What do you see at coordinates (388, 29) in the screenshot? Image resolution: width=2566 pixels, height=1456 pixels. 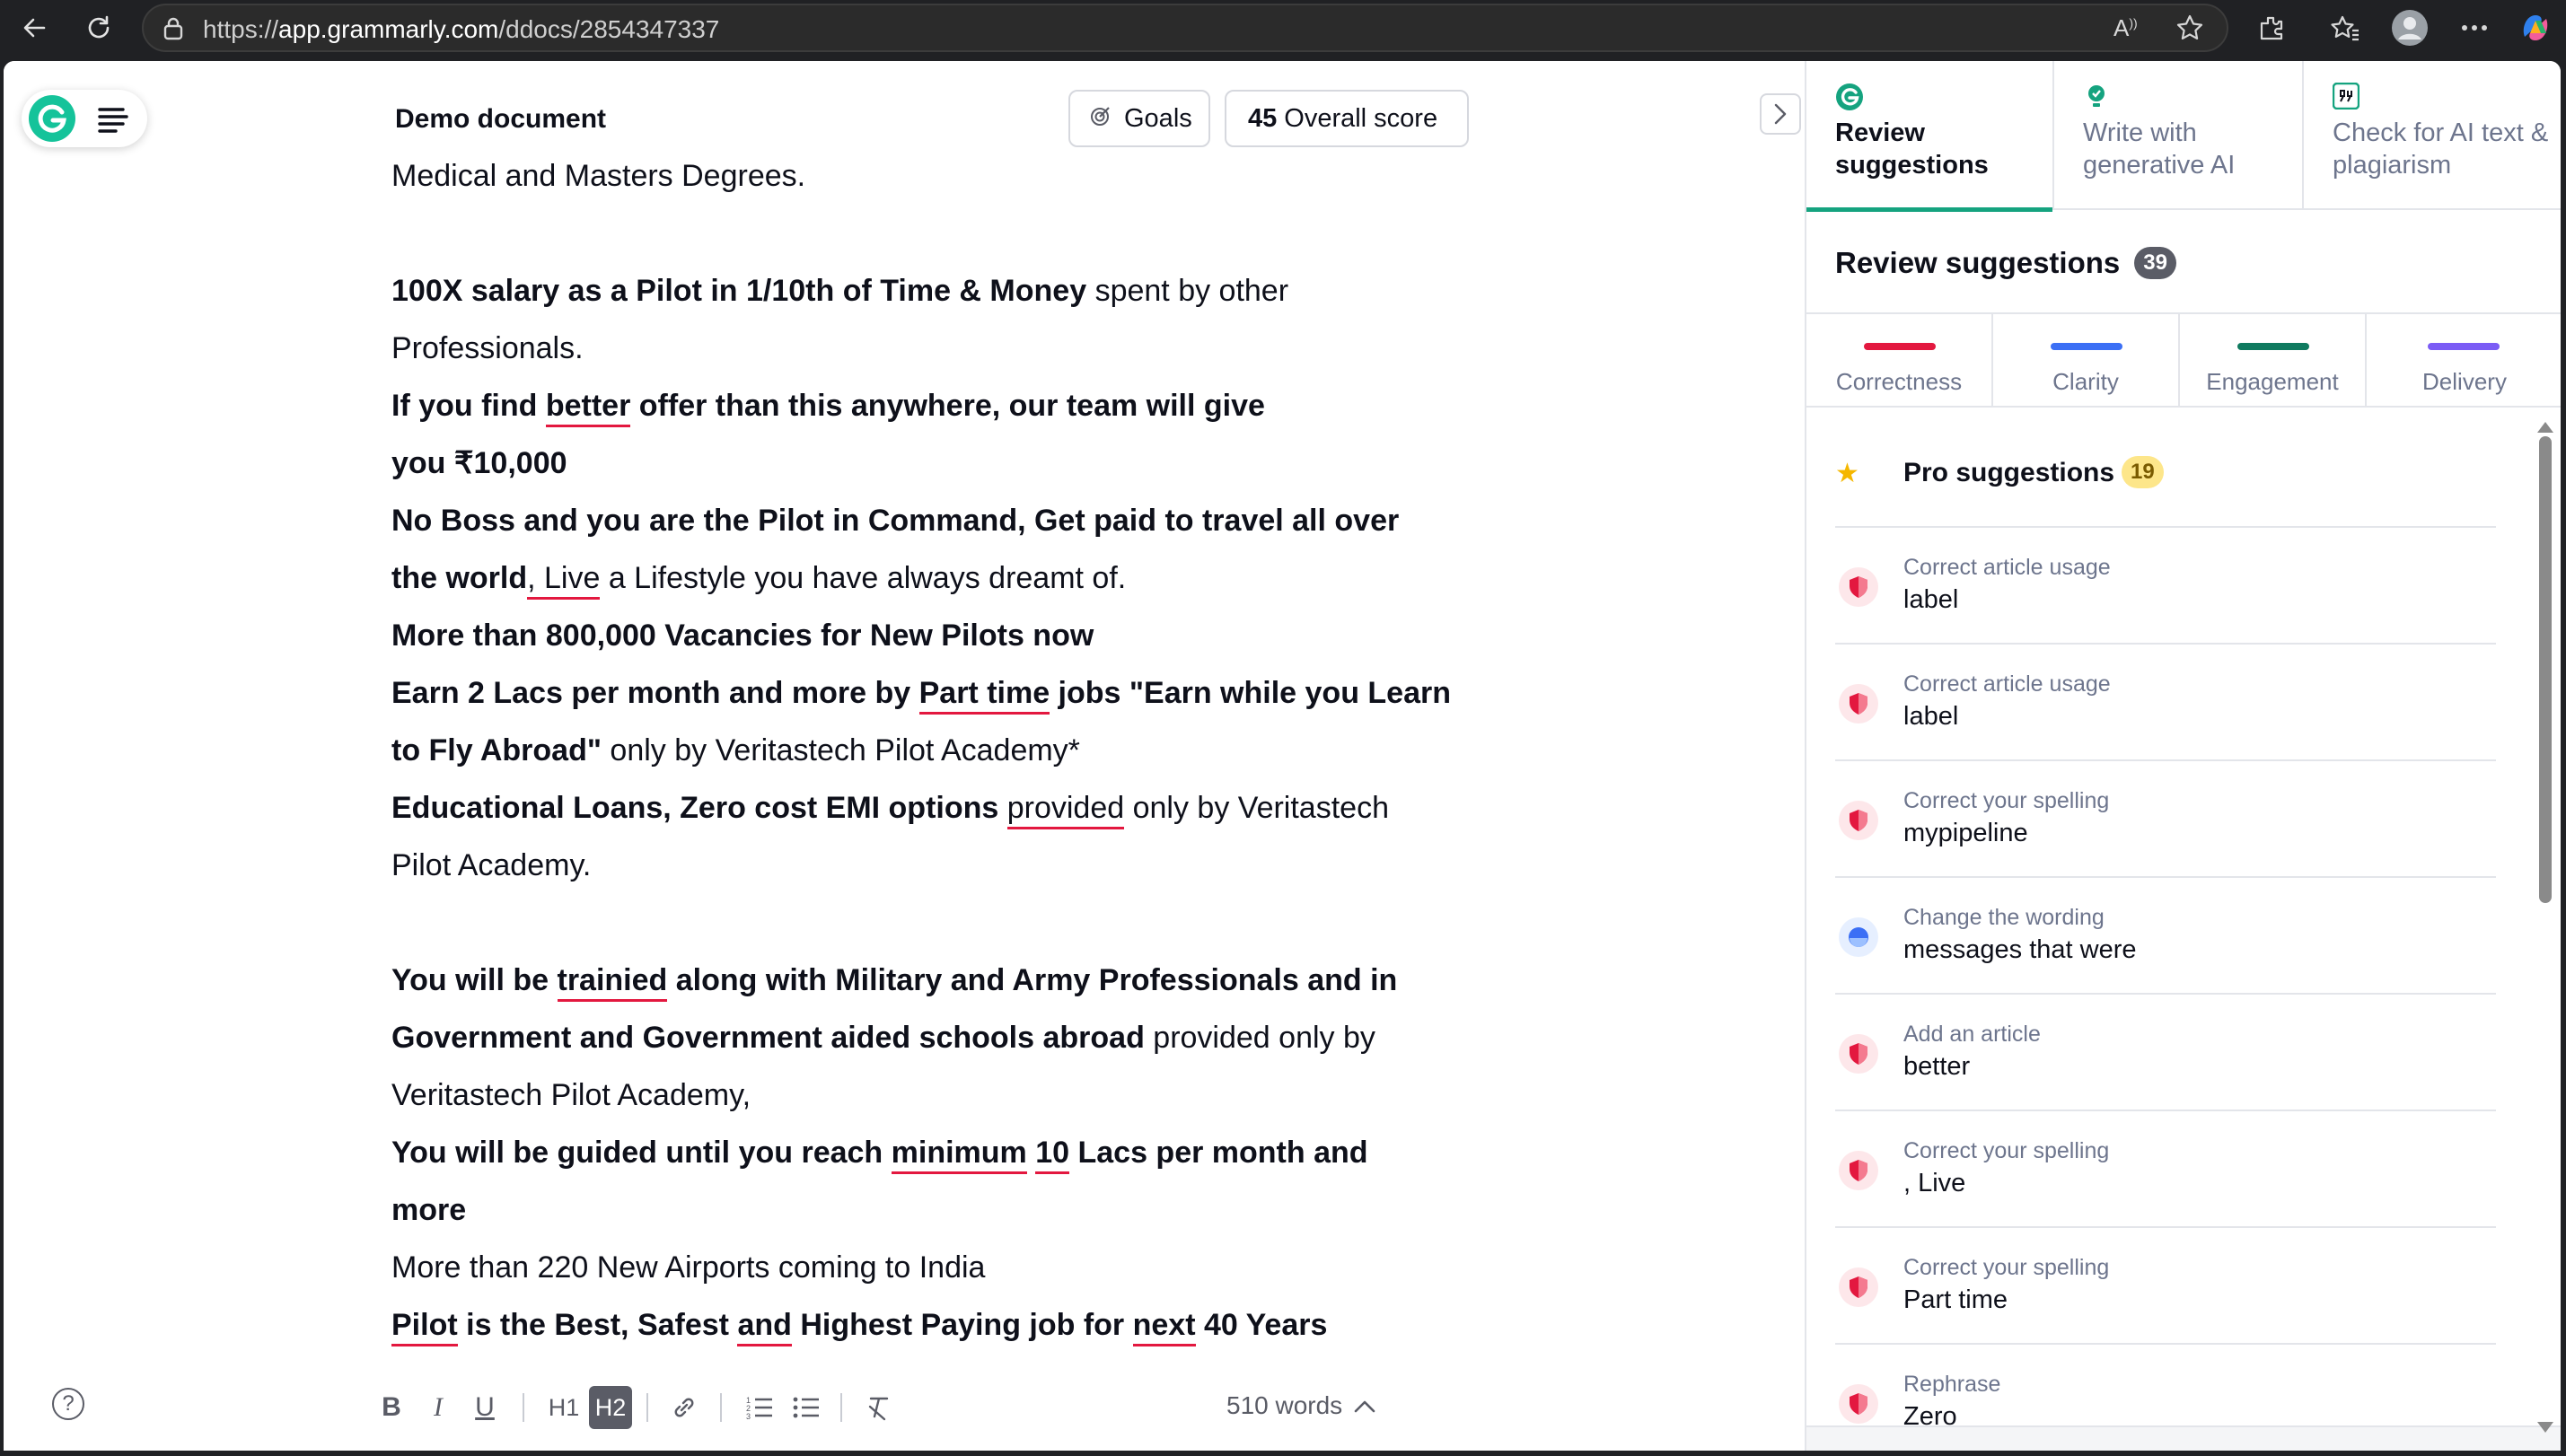 I see `url-host: app.grammarly.com` at bounding box center [388, 29].